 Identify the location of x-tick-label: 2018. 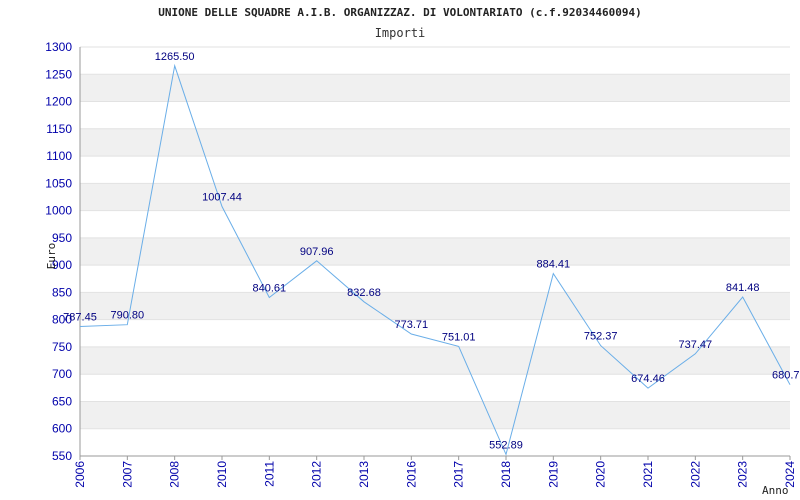
(506, 474).